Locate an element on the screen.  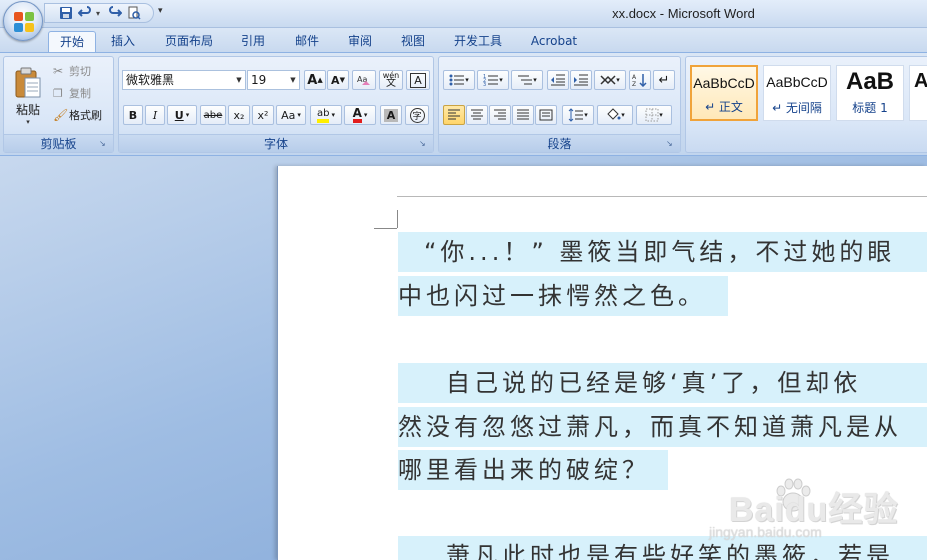
tab-insert: 插入 is located at coordinates (123, 41).